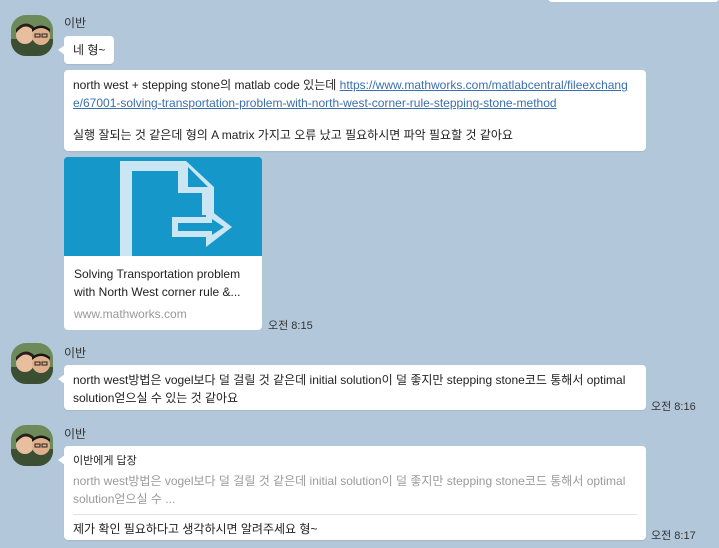 This screenshot has width=719, height=548. I want to click on message-timestamp: 오전 8:17, so click(673, 536).